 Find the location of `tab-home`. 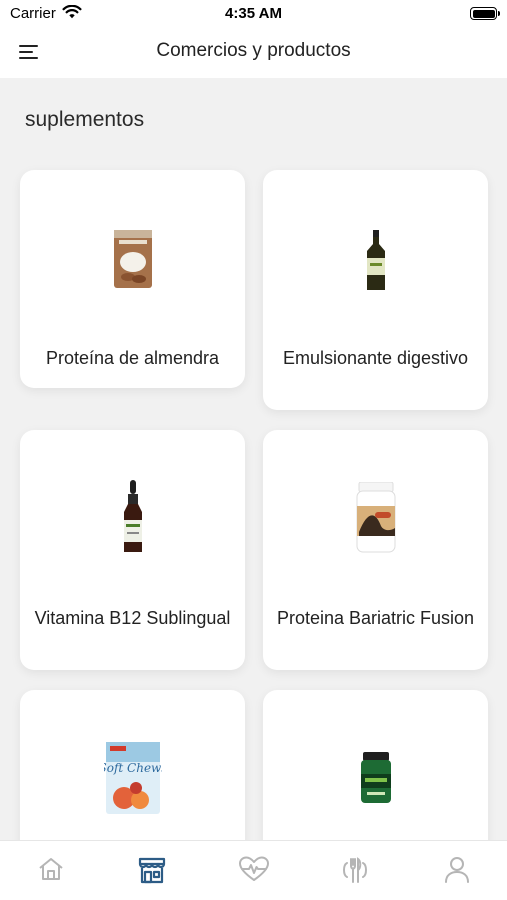

tab-home is located at coordinates (50, 870).